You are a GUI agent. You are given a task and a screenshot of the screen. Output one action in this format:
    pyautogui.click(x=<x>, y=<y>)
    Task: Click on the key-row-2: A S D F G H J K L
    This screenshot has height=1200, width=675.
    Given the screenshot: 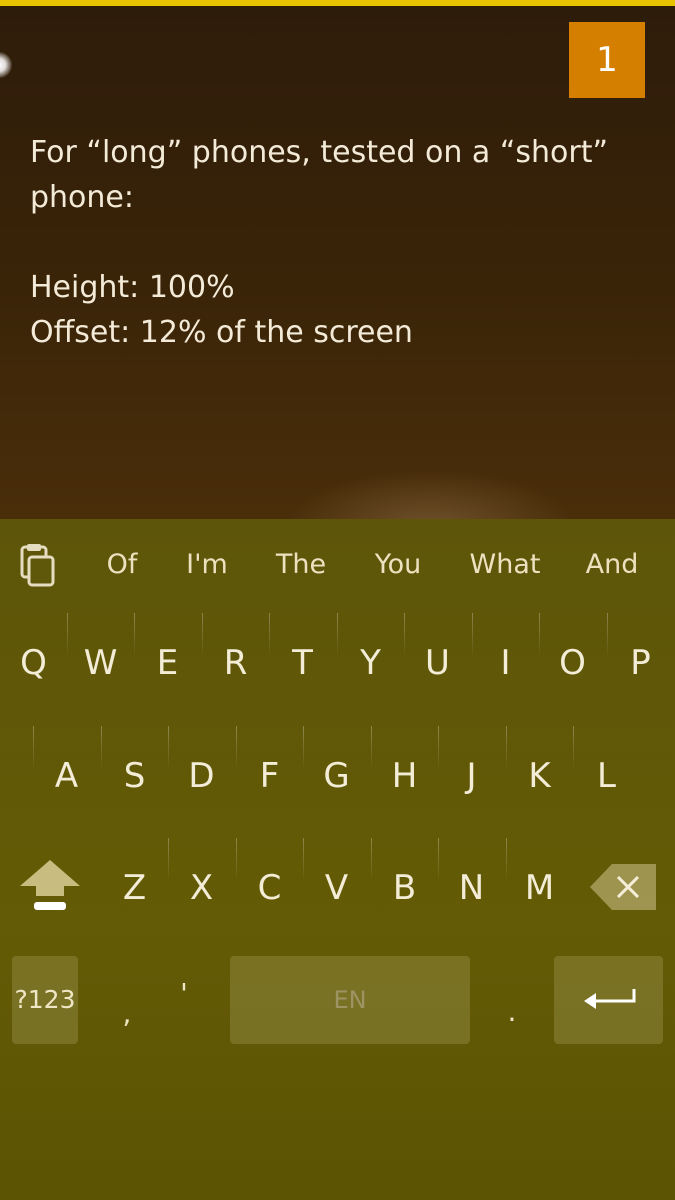 What is the action you would take?
    pyautogui.click(x=337, y=776)
    